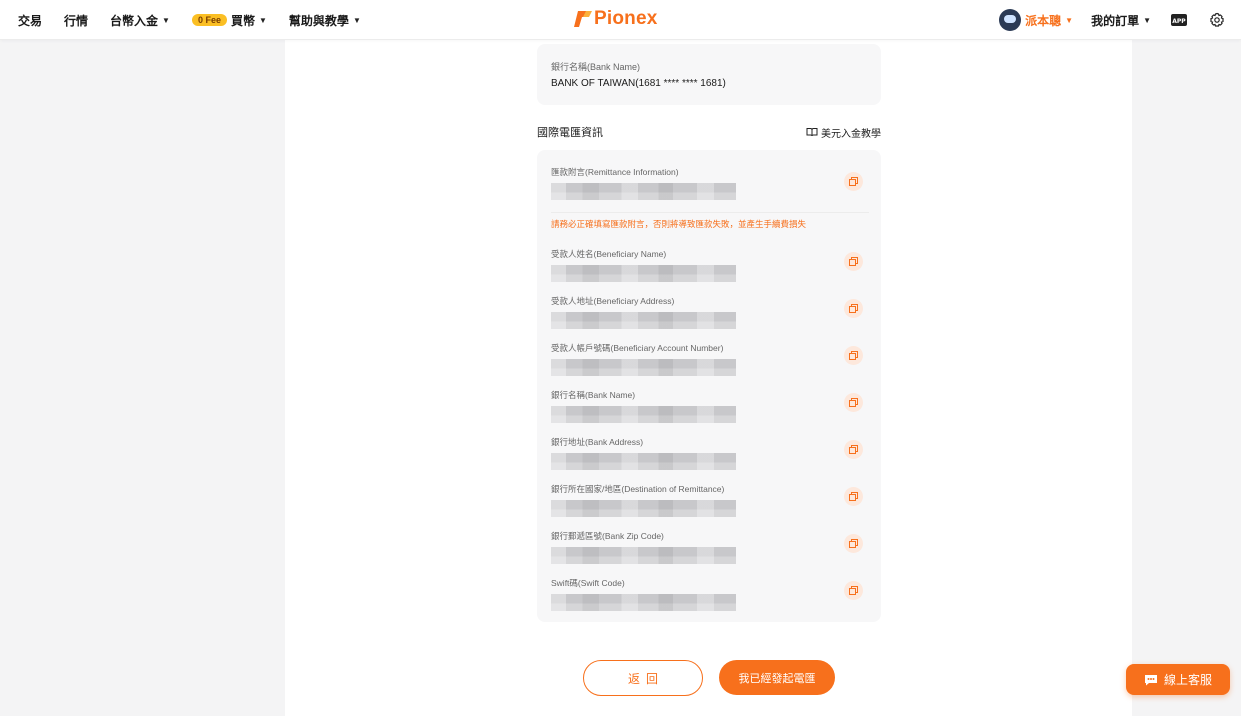 The width and height of the screenshot is (1241, 716). I want to click on beneficiary-account-row: 受款人帳戶號碼(Beneficiary Account Number), so click(710, 359).